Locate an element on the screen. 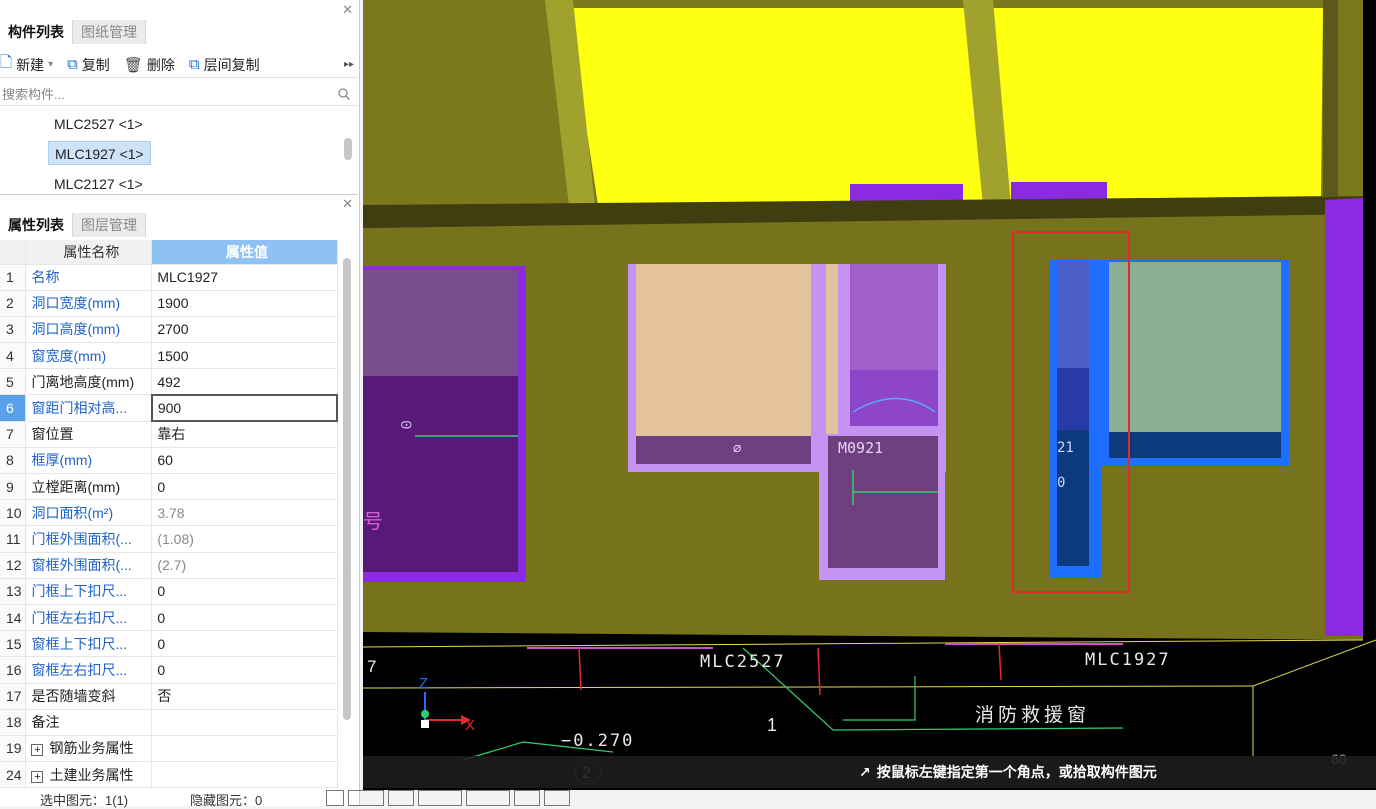 Image resolution: width=1376 pixels, height=809 pixels. table-header: 属性名称 属性值 is located at coordinates (169, 252).